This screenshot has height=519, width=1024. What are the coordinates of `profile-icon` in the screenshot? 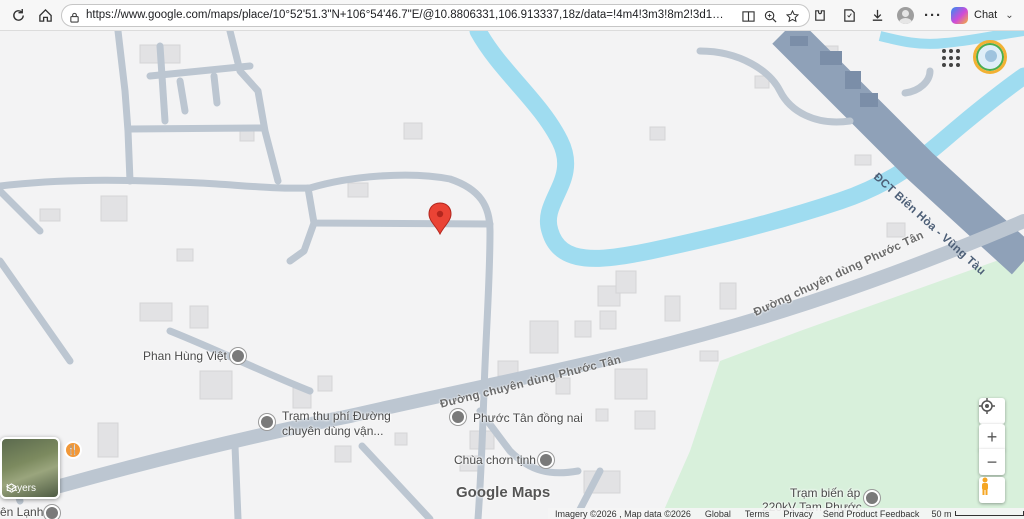 It's located at (905, 15).